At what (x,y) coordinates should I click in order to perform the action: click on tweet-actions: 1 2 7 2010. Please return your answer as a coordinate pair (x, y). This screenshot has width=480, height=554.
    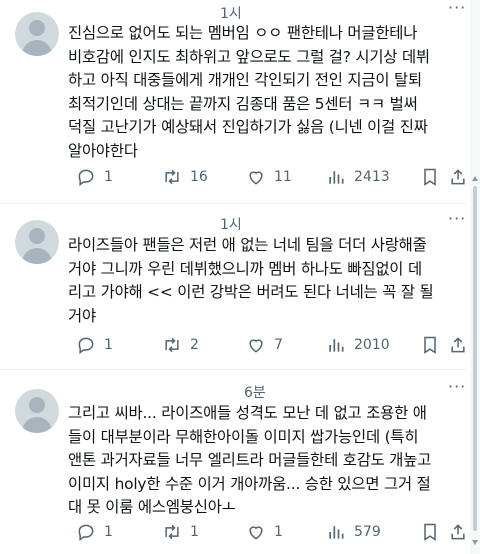
    Looking at the image, I should click on (266, 345).